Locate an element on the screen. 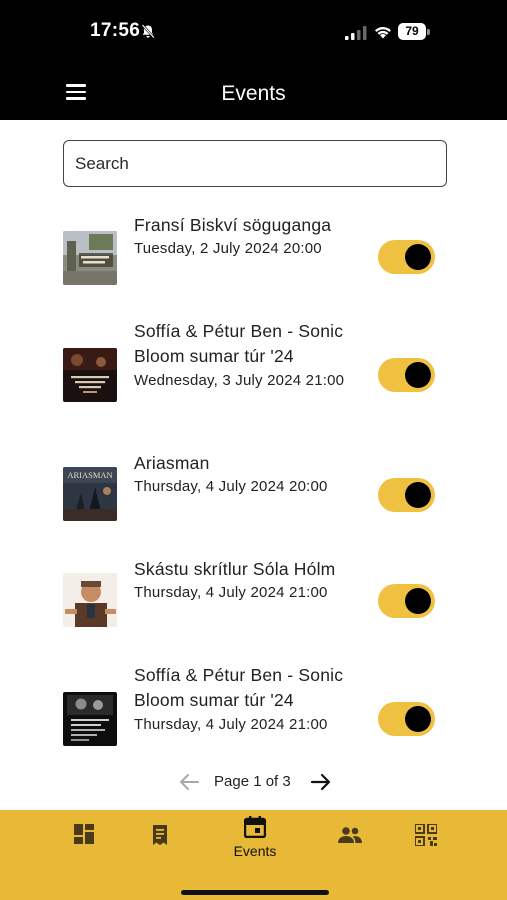  nav-events: Events is located at coordinates (255, 845).